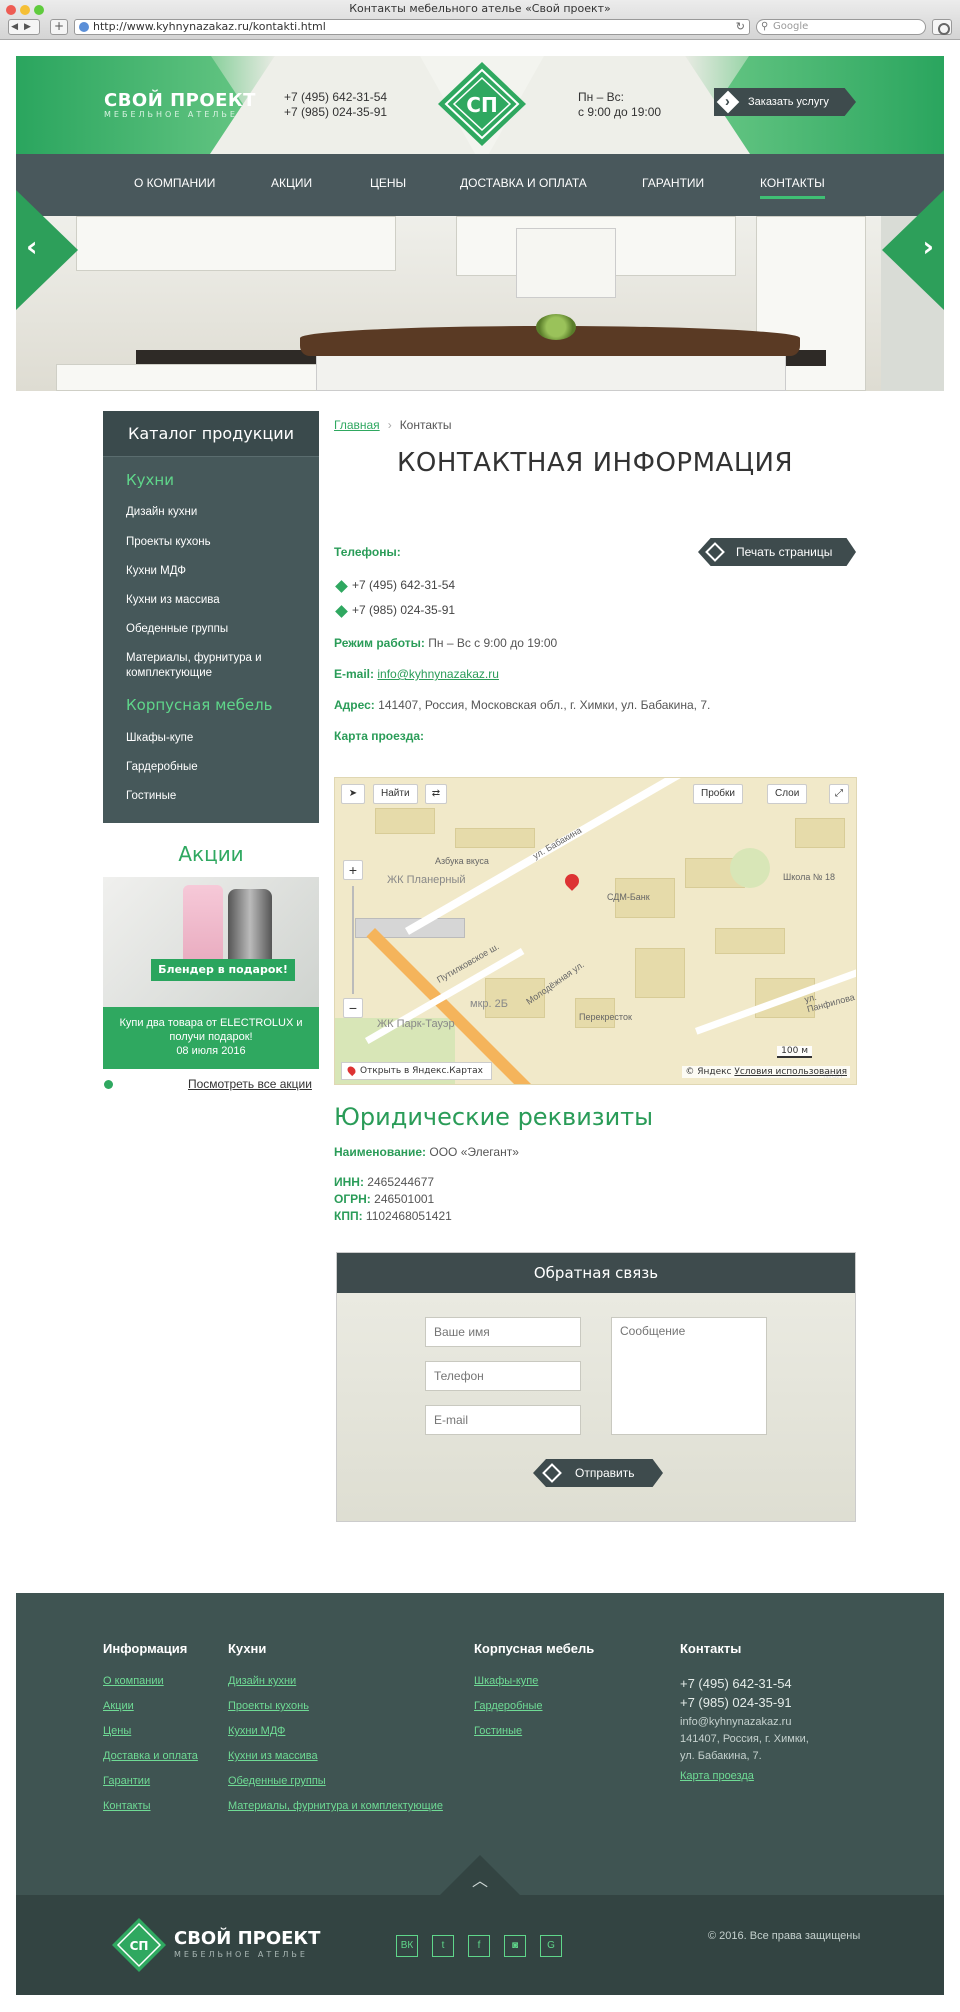 The height and width of the screenshot is (2012, 960). Describe the element at coordinates (708, 1072) in the screenshot. I see `map-copyright-text: © Яндекс` at that location.